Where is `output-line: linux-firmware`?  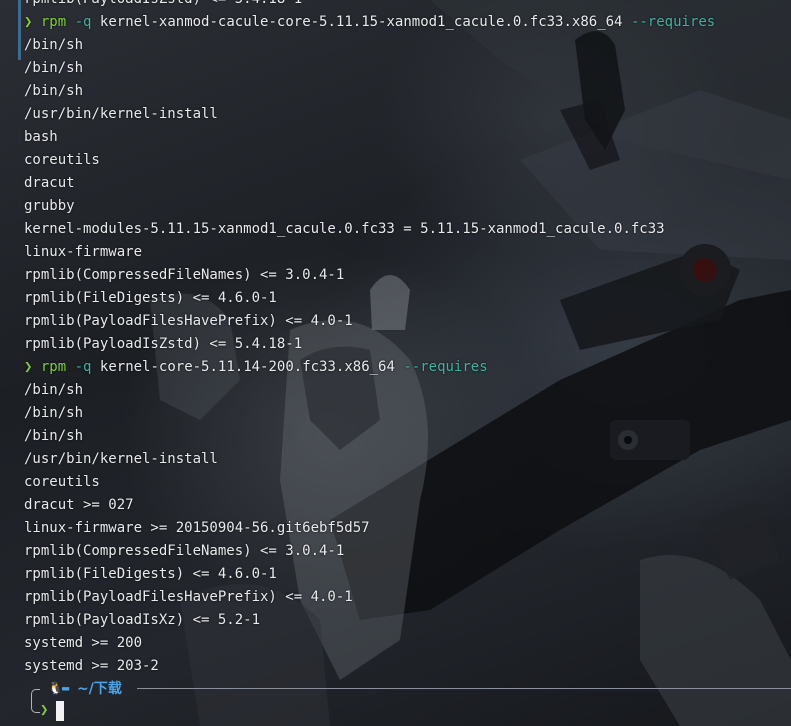 output-line: linux-firmware is located at coordinates (83, 252).